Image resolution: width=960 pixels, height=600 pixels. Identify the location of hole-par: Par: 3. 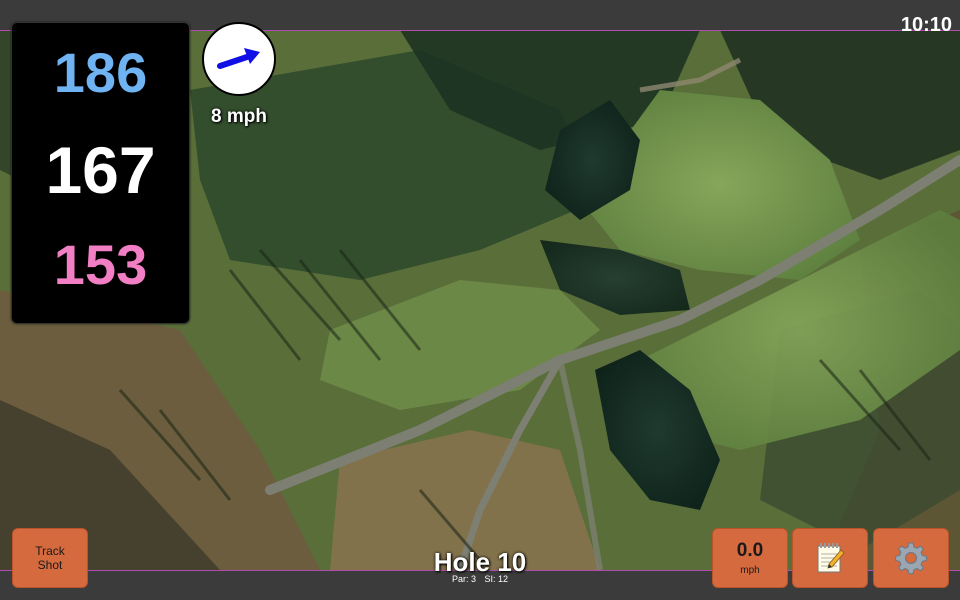
(463, 579).